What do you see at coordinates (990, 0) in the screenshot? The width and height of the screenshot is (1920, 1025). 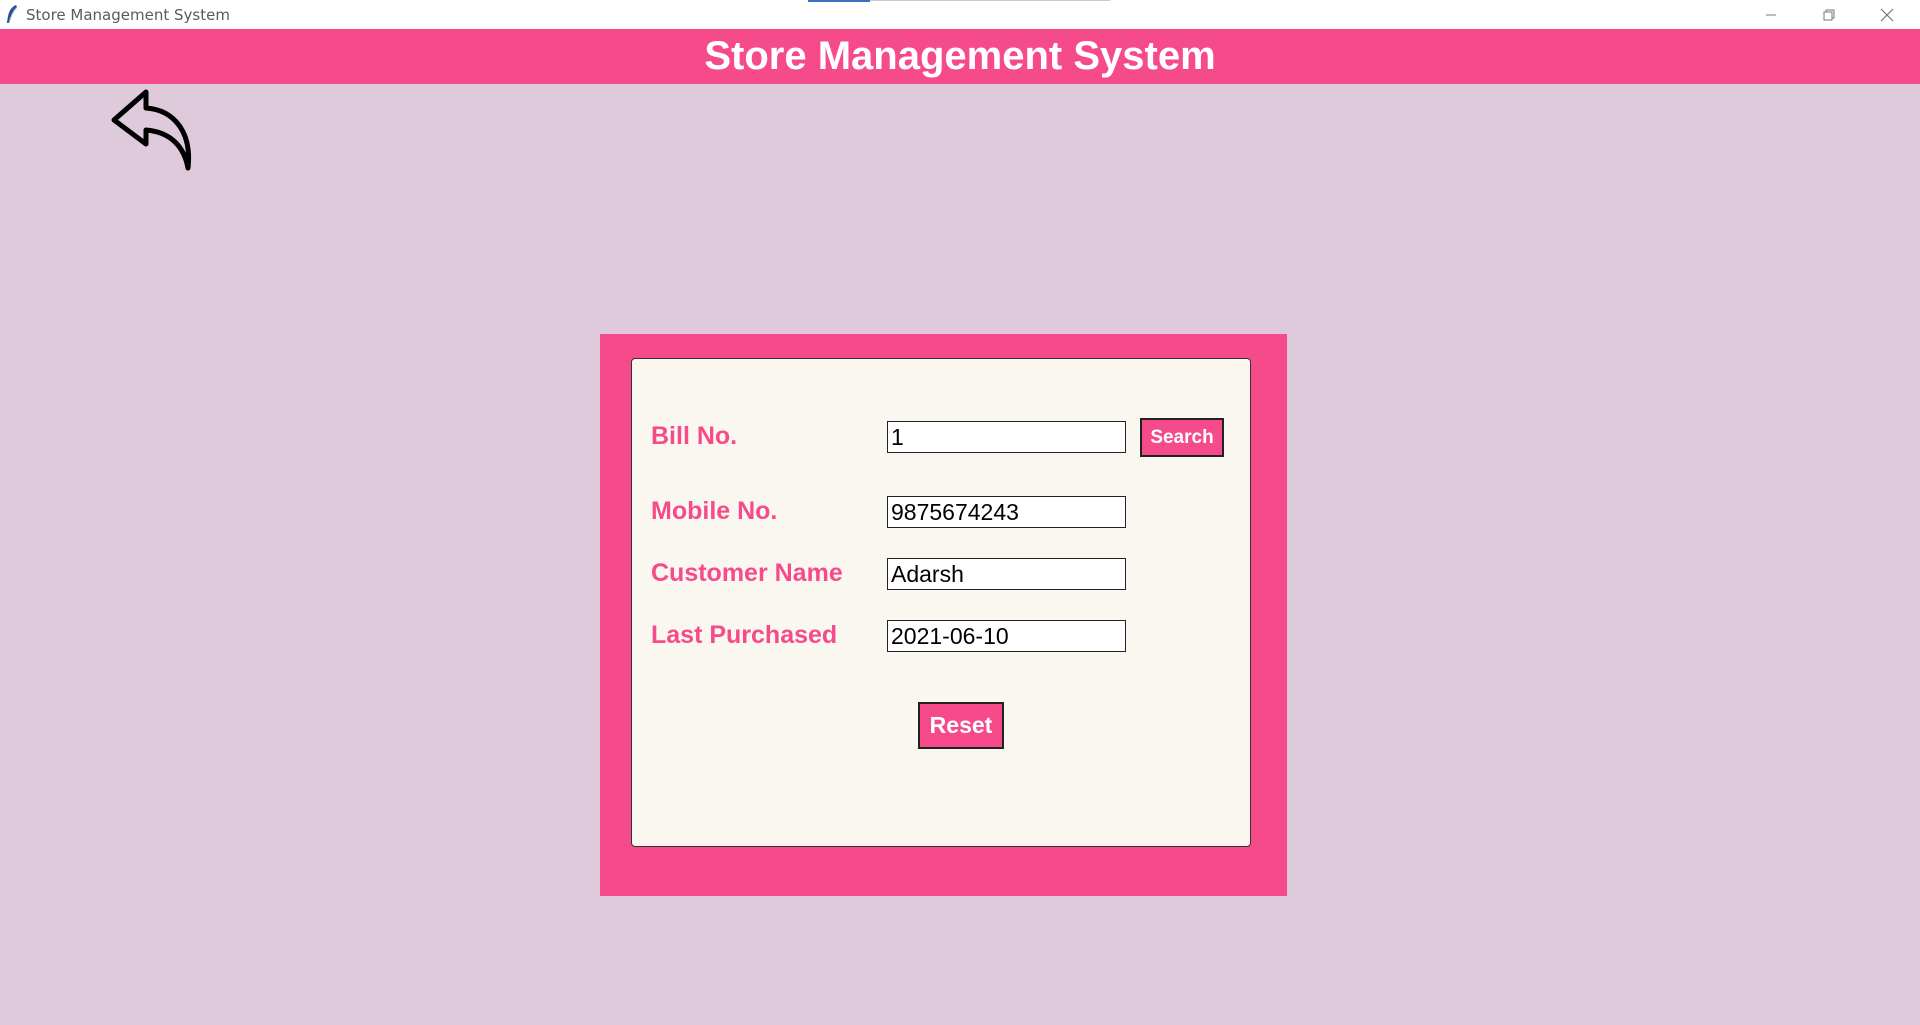 I see `titlebar-accent-line` at bounding box center [990, 0].